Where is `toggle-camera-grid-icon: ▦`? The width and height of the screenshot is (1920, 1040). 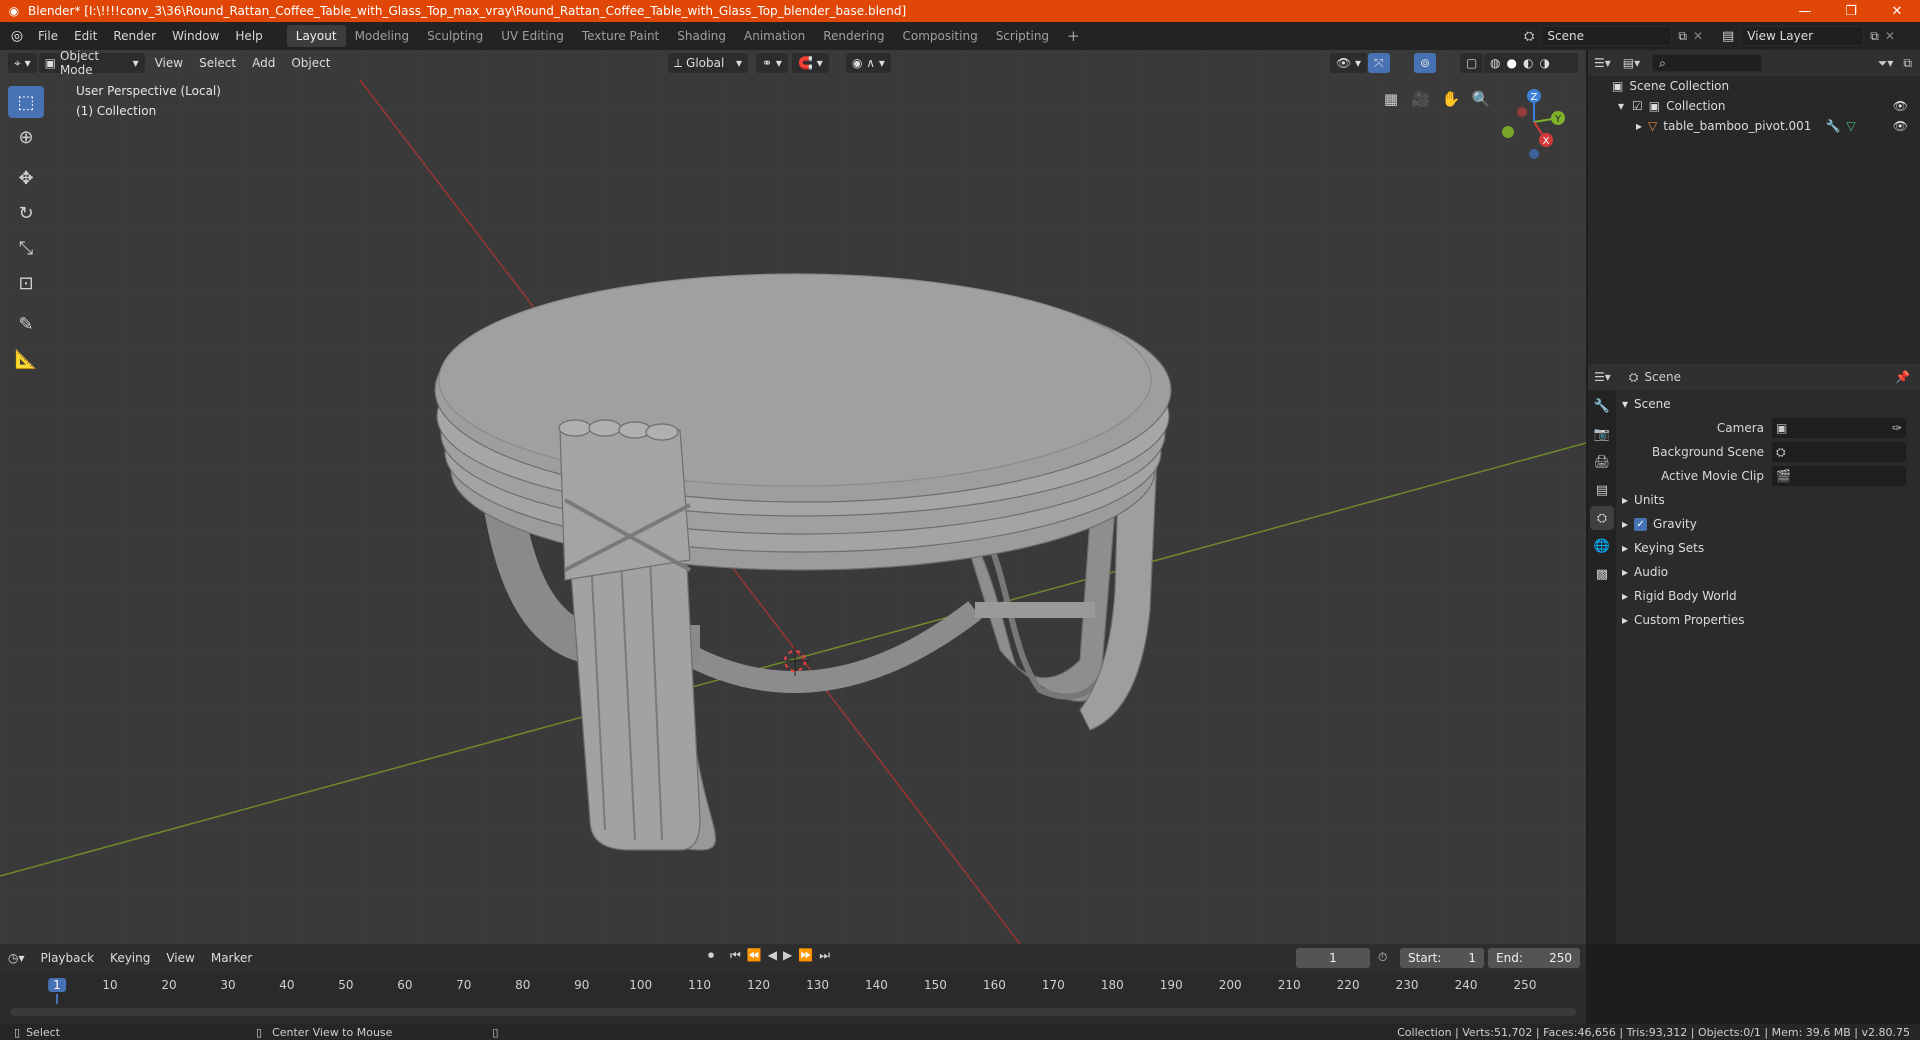
toggle-camera-grid-icon: ▦ is located at coordinates (1391, 99).